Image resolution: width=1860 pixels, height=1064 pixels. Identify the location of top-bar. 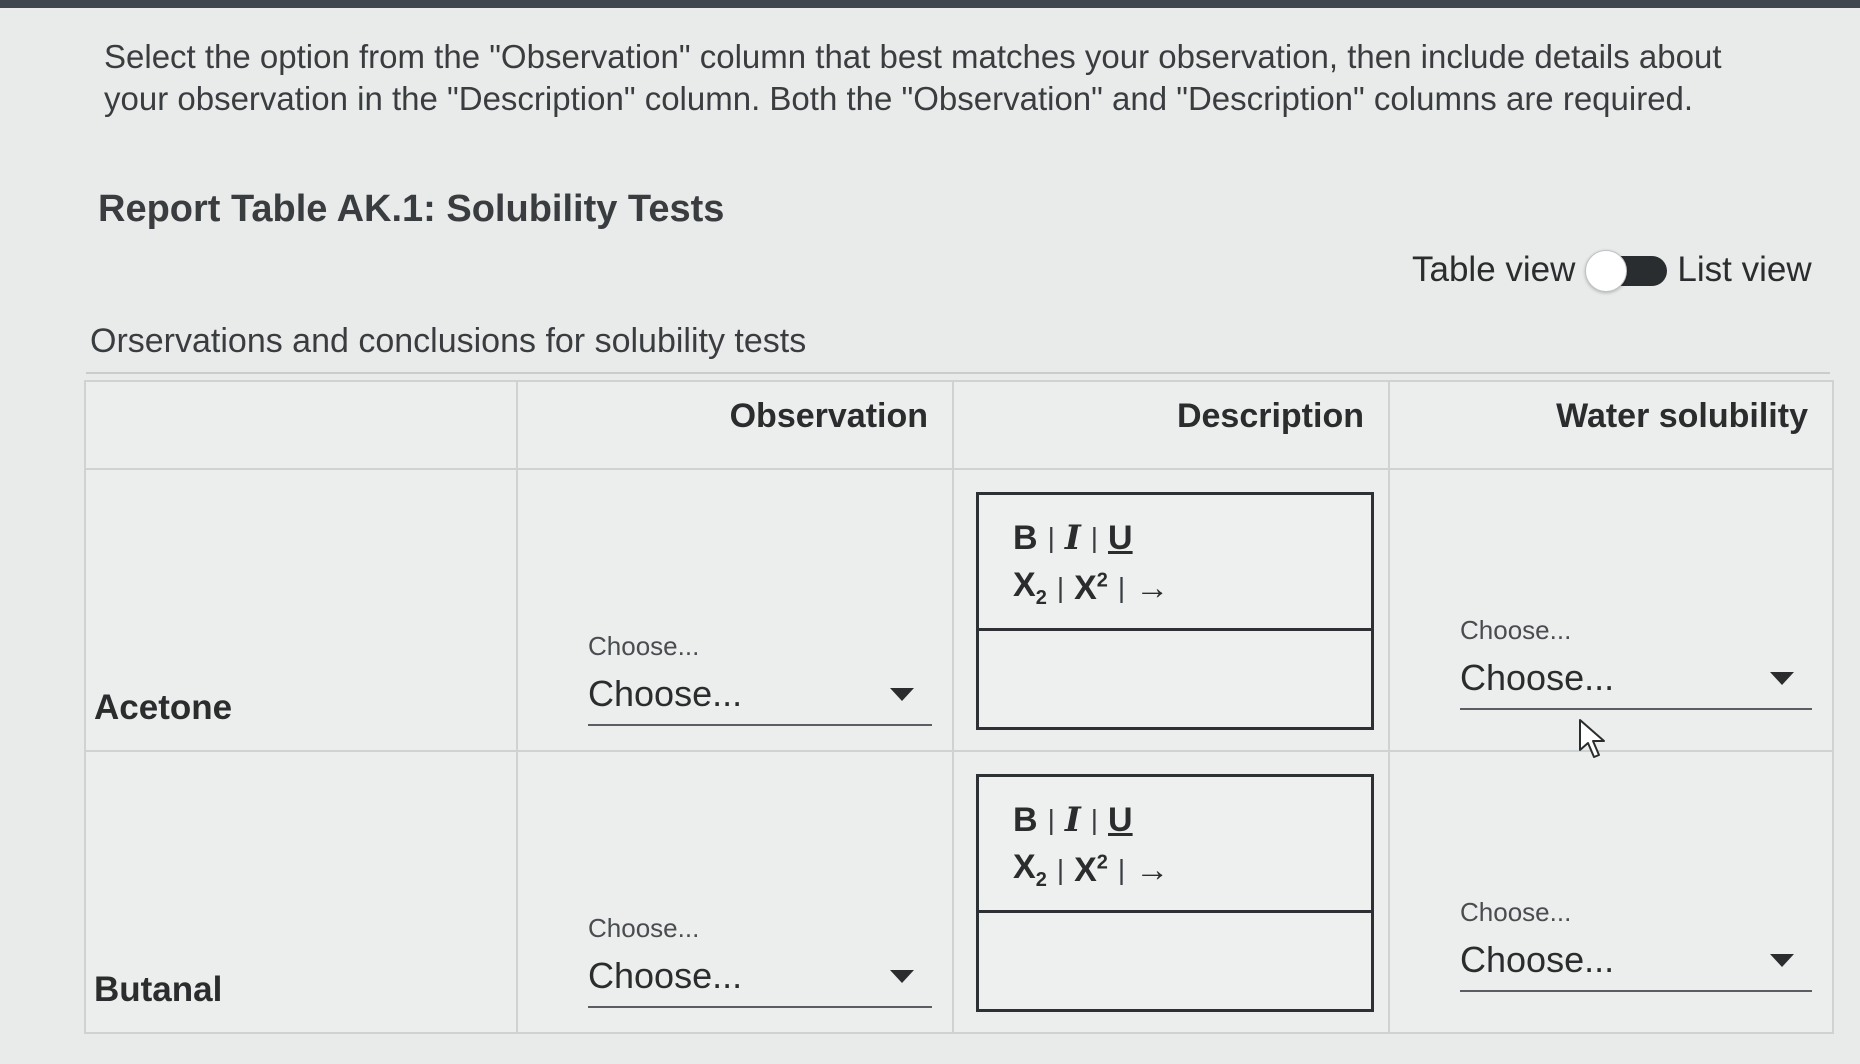
(930, 4).